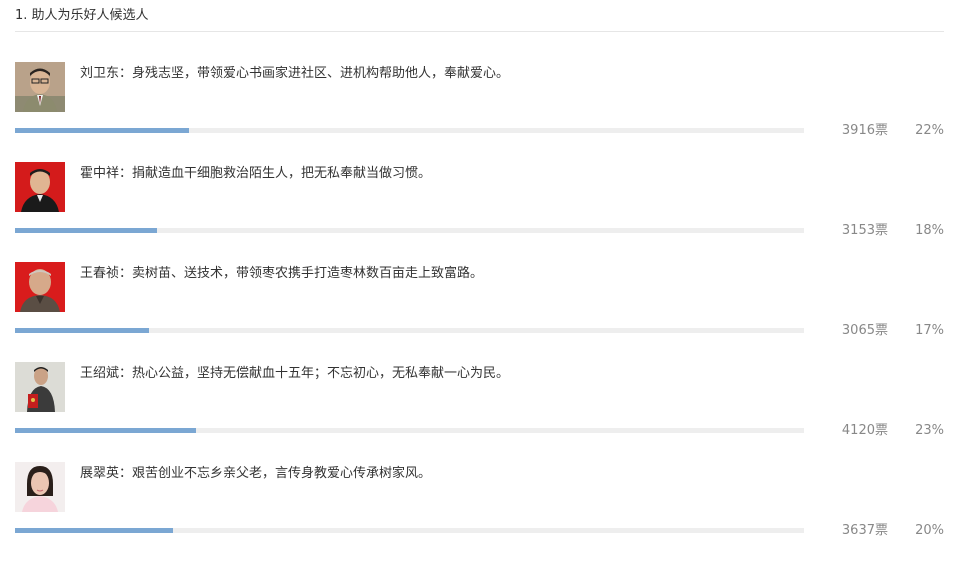 The height and width of the screenshot is (565, 959). I want to click on candidate-description: 霍中祥：捐献造血干细胞救治陌生人，把无私奉献当做习惯。, so click(256, 173).